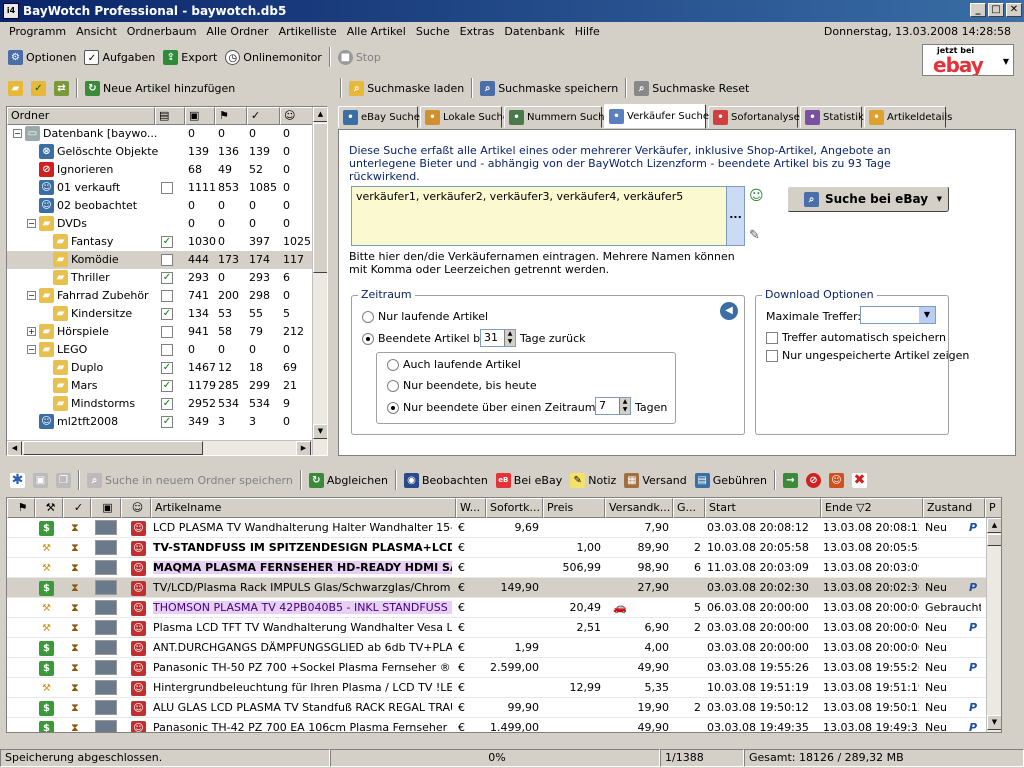  What do you see at coordinates (359, 57) in the screenshot?
I see `stop-button: ■ Stop` at bounding box center [359, 57].